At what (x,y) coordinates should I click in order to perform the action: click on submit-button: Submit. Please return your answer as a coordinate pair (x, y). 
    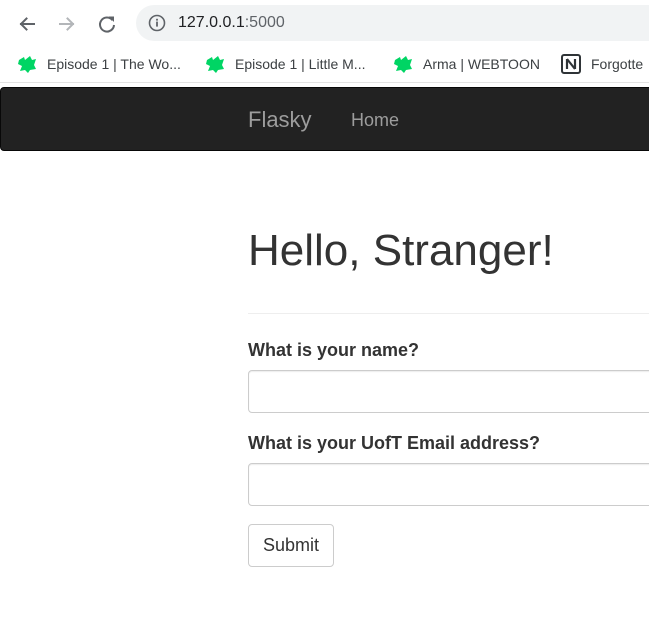
    Looking at the image, I should click on (291, 545).